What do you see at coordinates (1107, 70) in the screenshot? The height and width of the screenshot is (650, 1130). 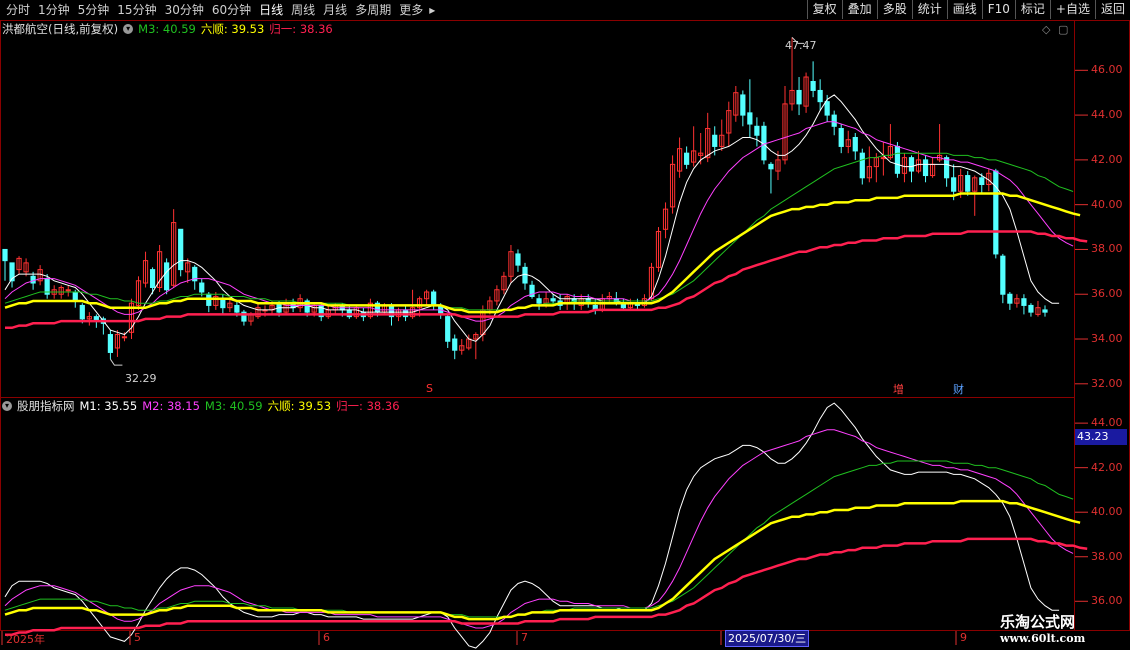 I see `price-tick-label: 46.00` at bounding box center [1107, 70].